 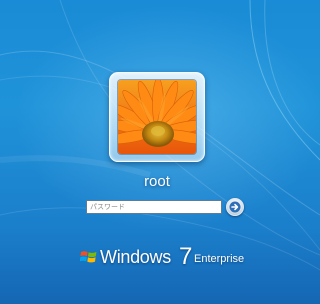 I want to click on avatar, so click(x=157, y=117).